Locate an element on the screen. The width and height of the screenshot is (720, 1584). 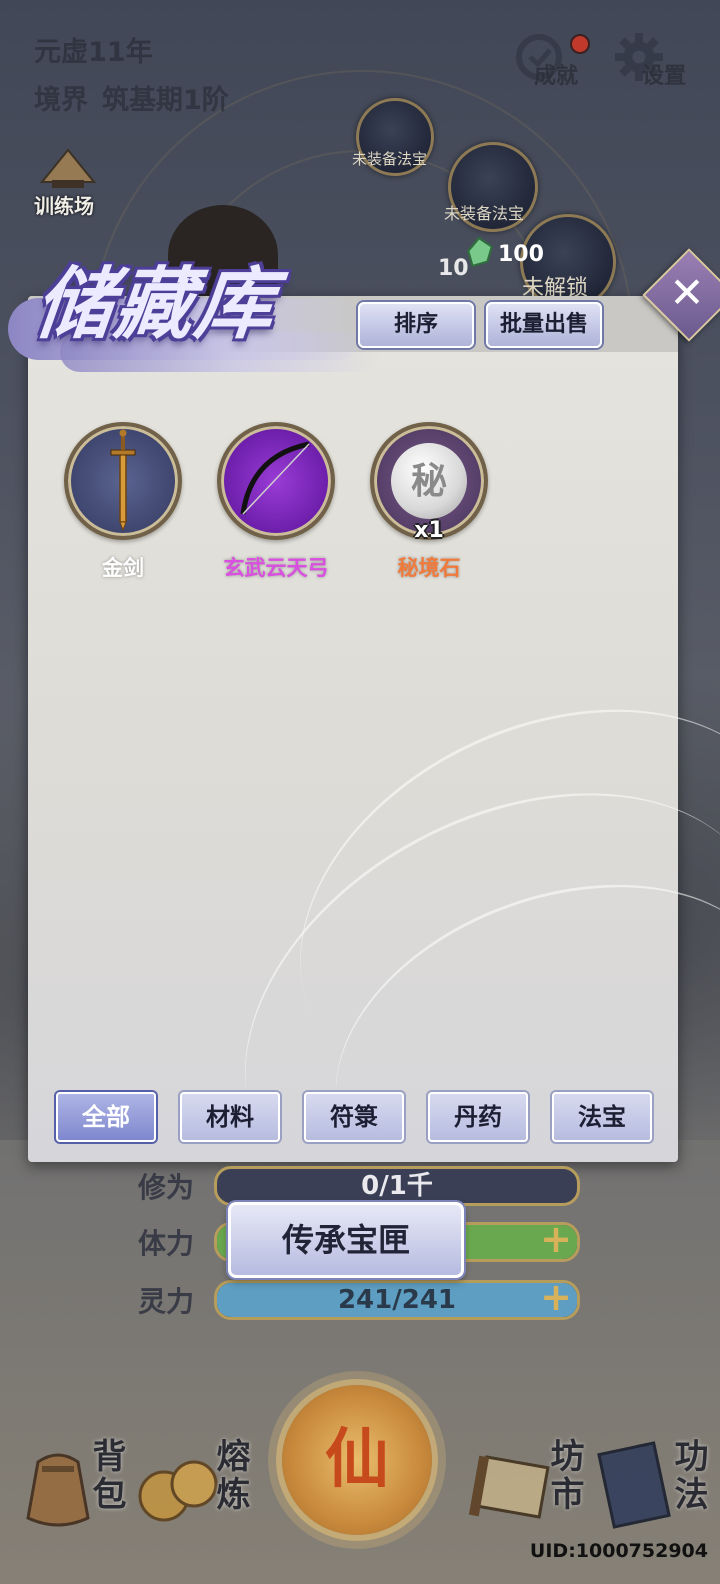
item-frame: 秘 x1 is located at coordinates (429, 482).